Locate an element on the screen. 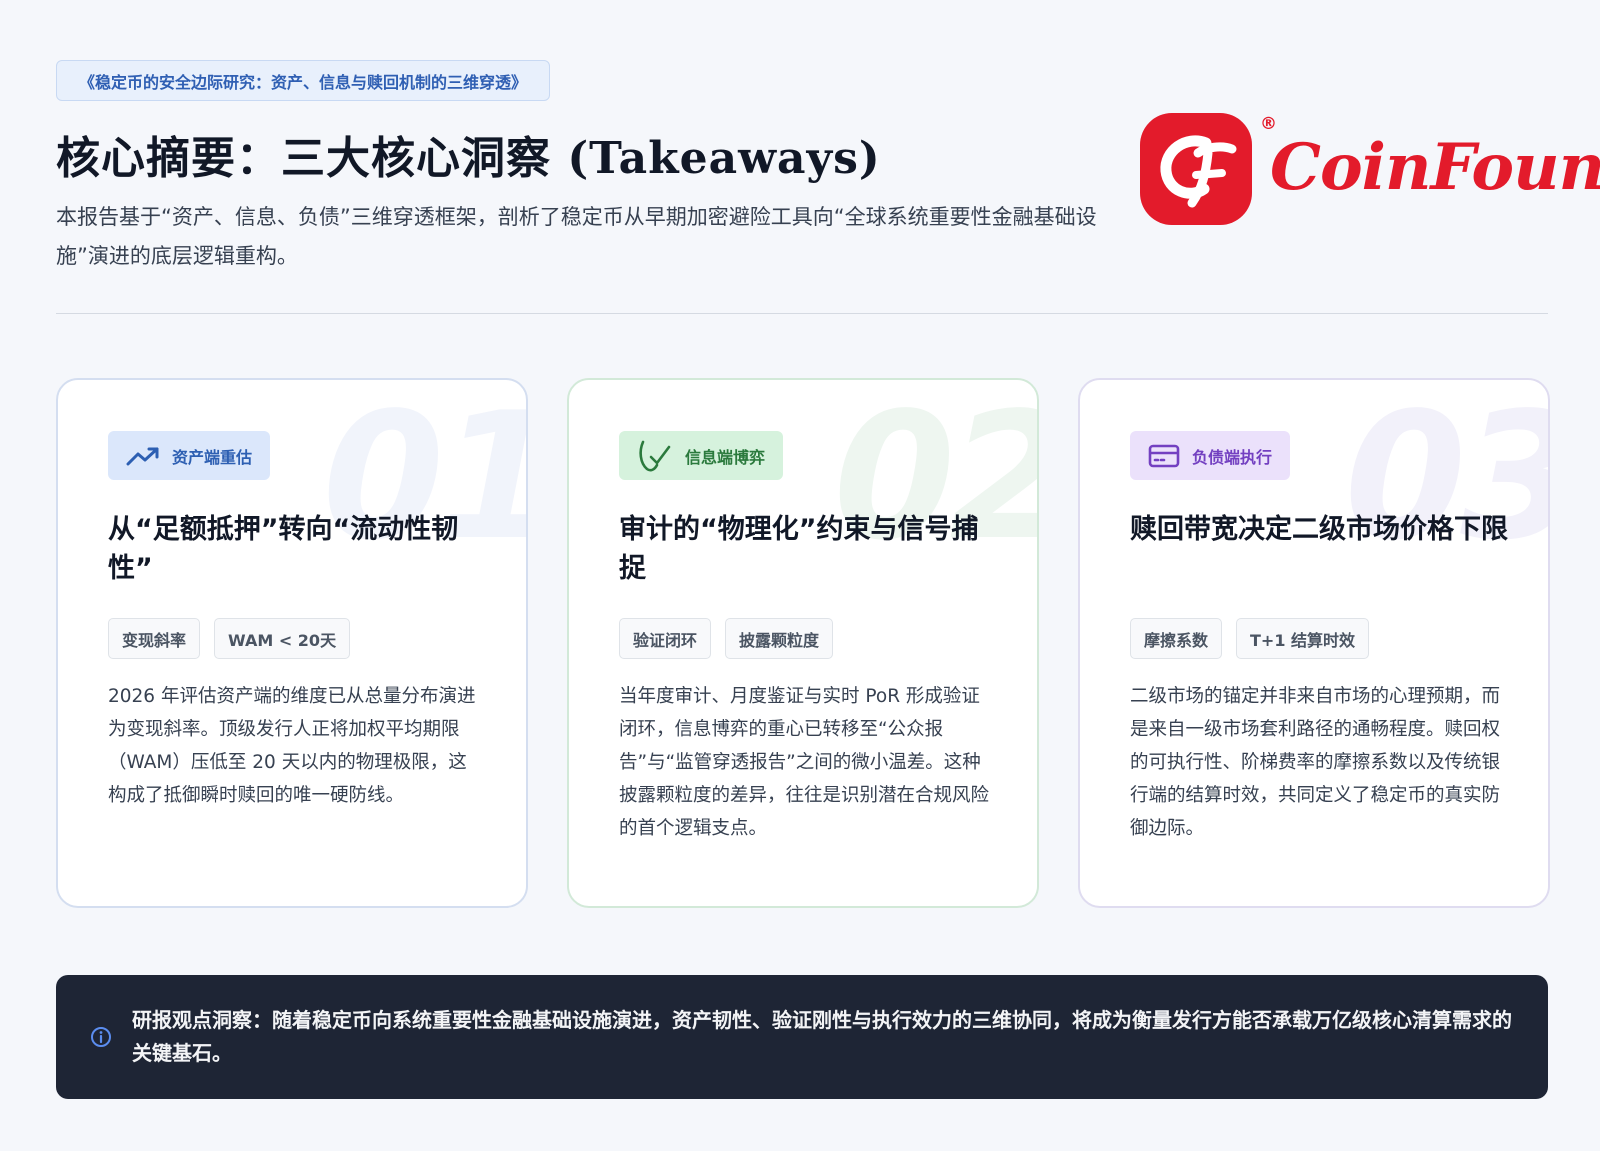 This screenshot has height=1151, width=1600. chip: 验证闭环 is located at coordinates (665, 638).